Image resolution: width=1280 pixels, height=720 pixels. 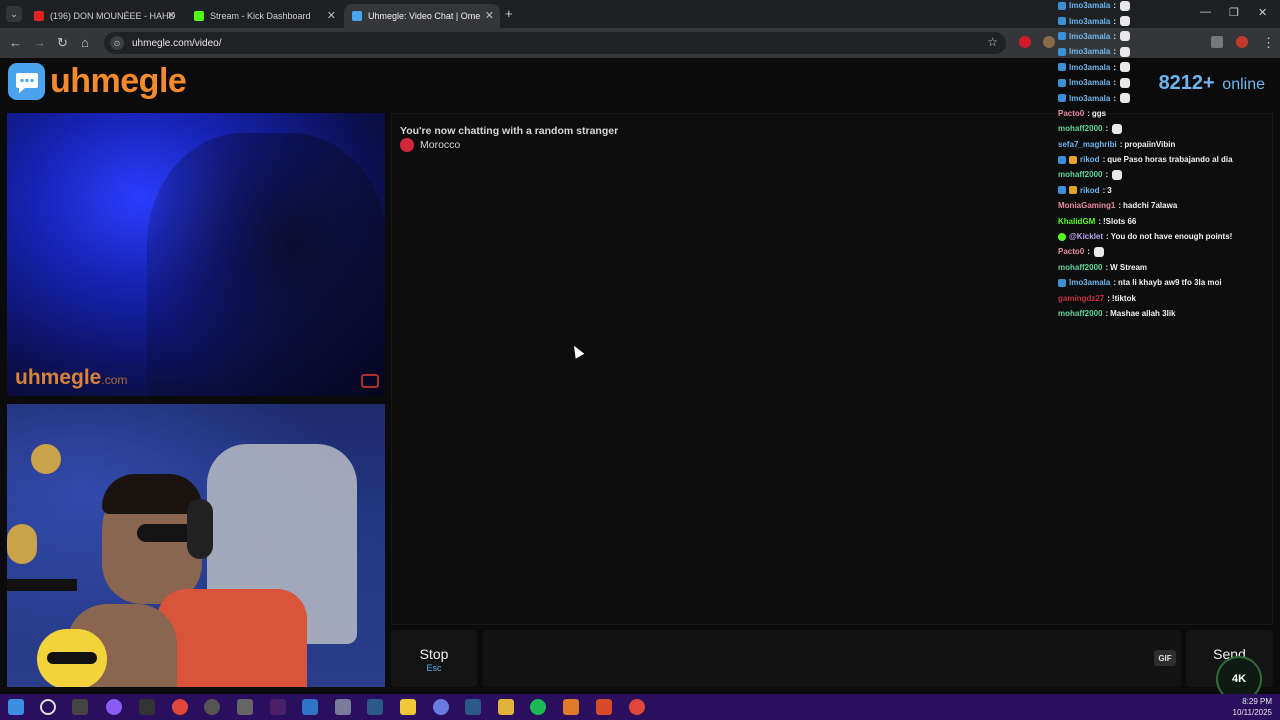 What do you see at coordinates (264, 16) in the screenshot?
I see `browser-tab-kick: Stream - Kick Dashboard ✕` at bounding box center [264, 16].